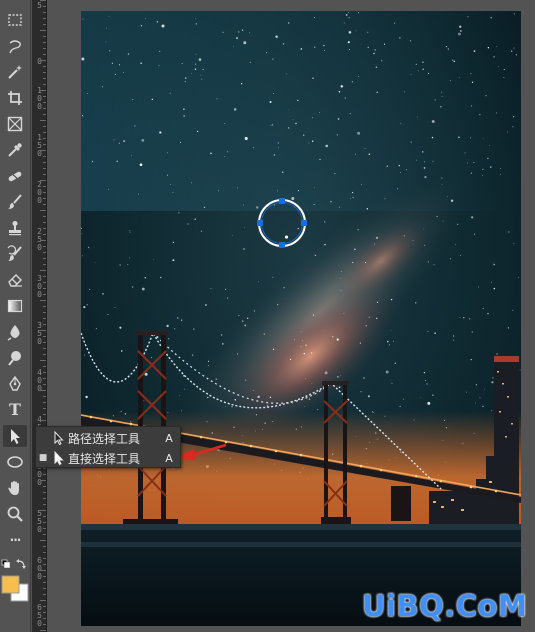 This screenshot has width=535, height=632. Describe the element at coordinates (15, 46) in the screenshot. I see `lasso-icon` at that location.